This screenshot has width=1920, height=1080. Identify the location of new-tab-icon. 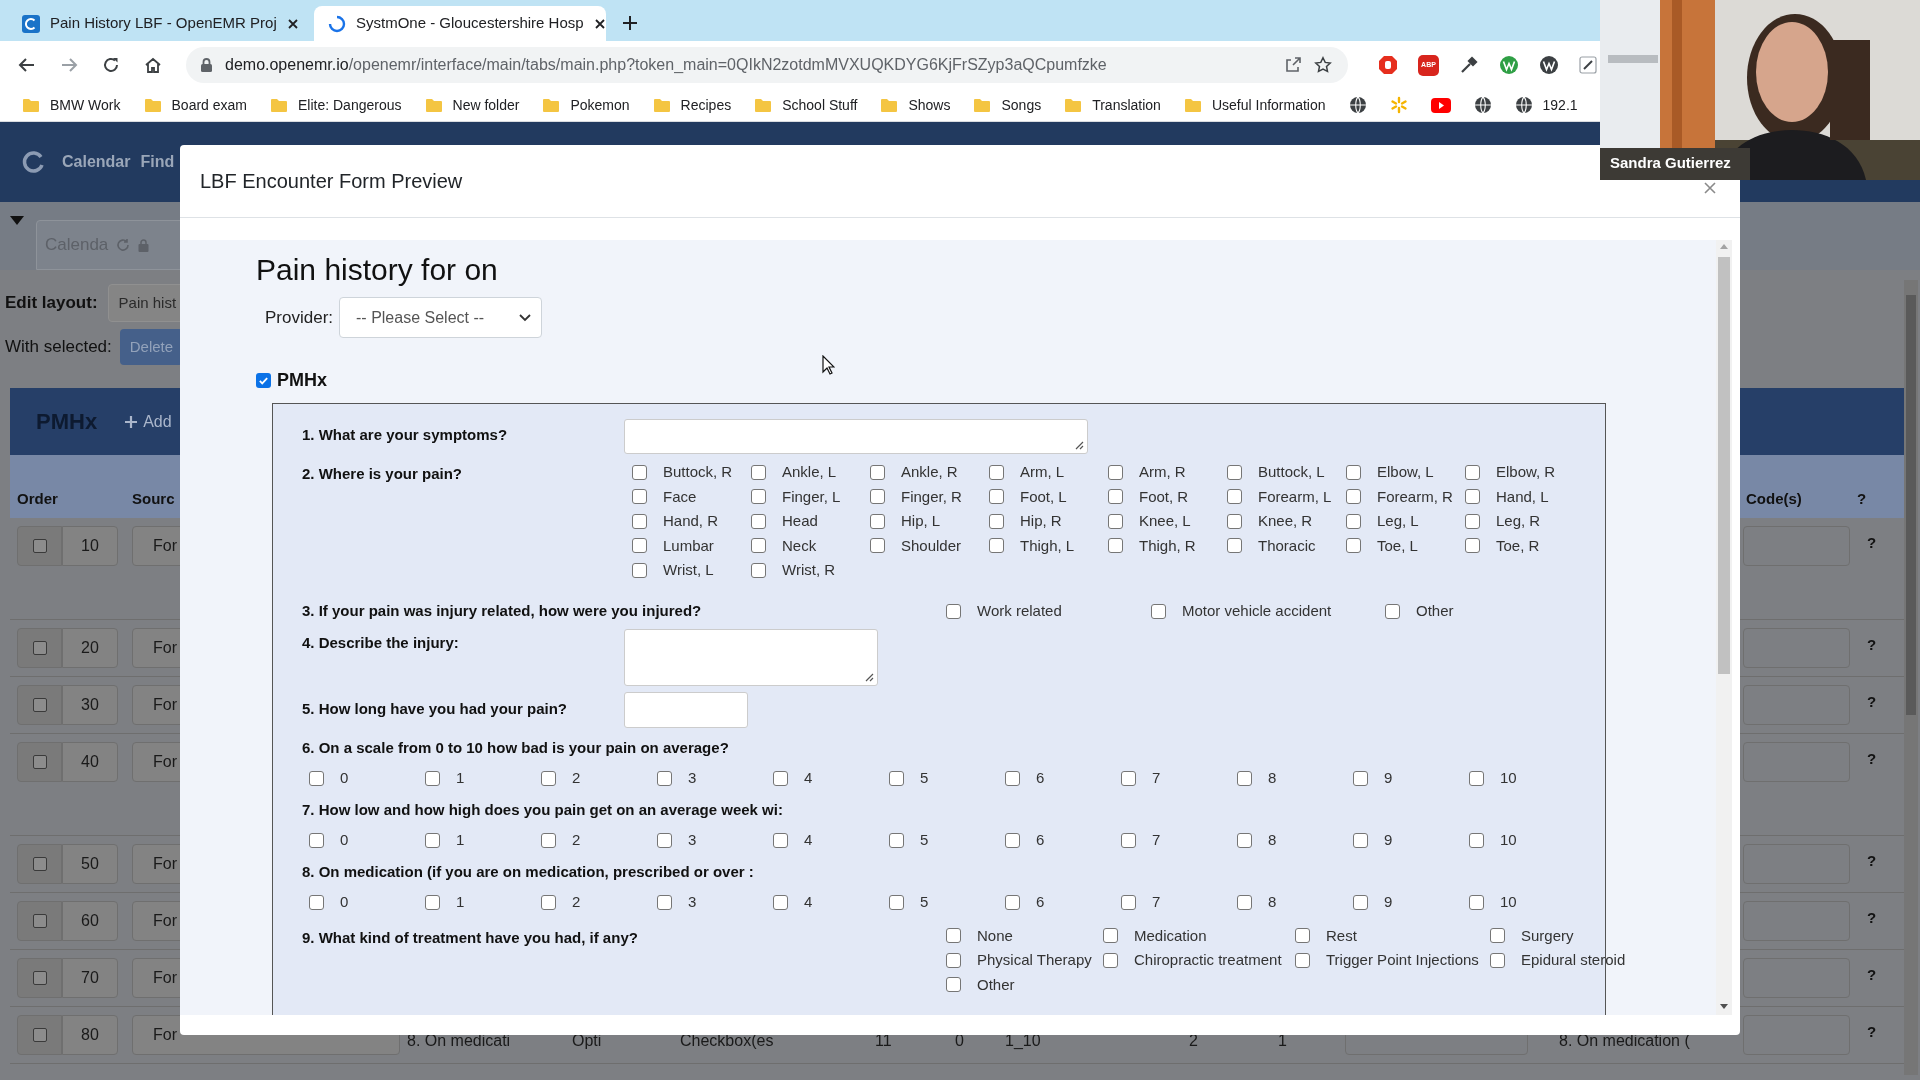
(630, 23).